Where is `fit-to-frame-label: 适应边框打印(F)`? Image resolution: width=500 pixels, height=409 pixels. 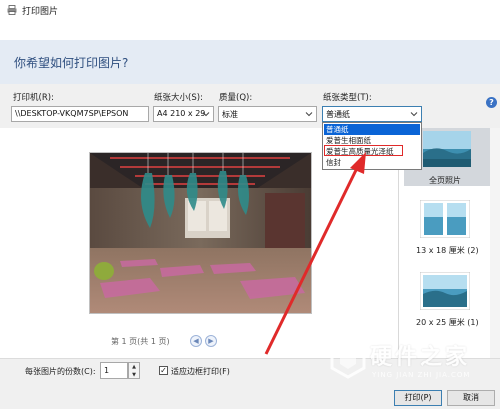 fit-to-frame-label: 适应边框打印(F) is located at coordinates (200, 371).